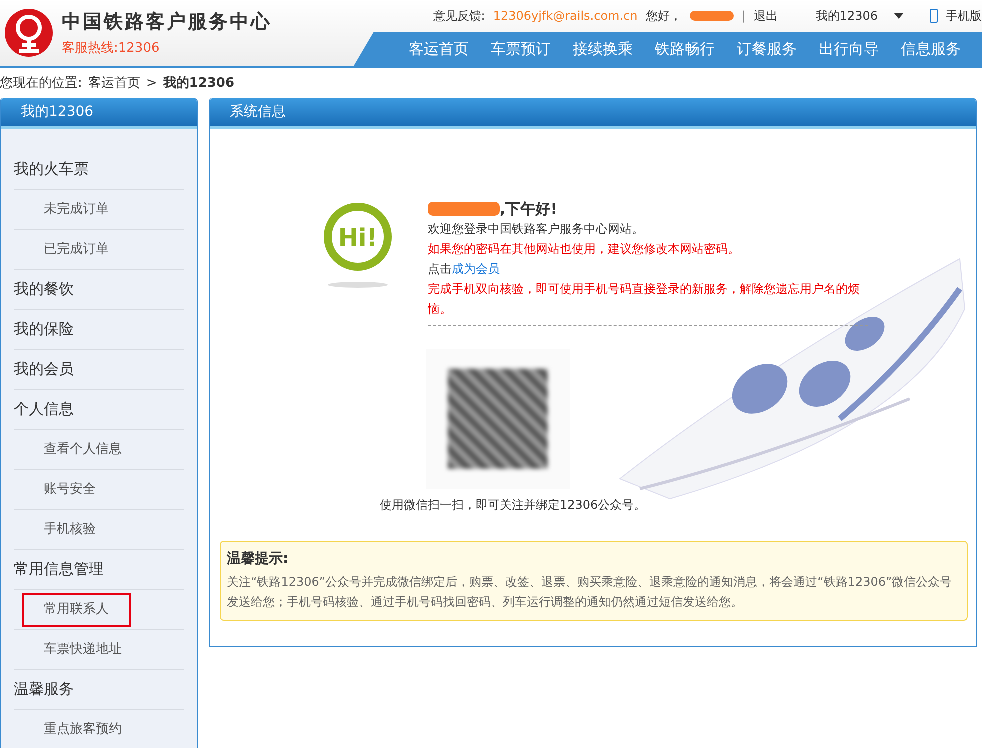  What do you see at coordinates (99, 330) in the screenshot?
I see `sidebar-item: 我的保险` at bounding box center [99, 330].